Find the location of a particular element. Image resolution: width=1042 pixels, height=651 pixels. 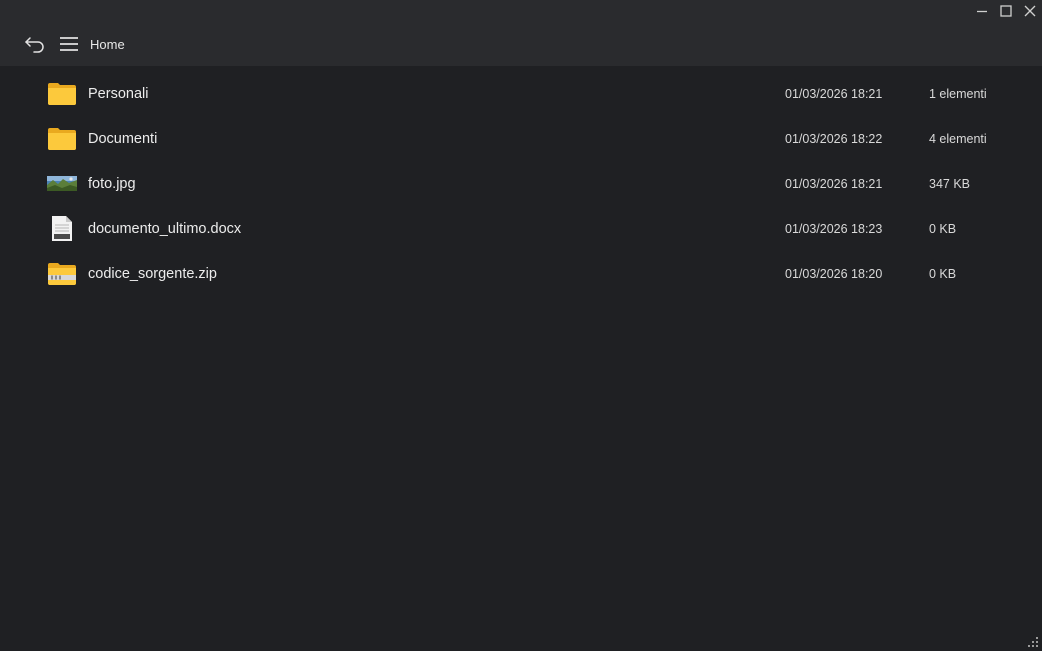

file-name: Documenti is located at coordinates (123, 138).